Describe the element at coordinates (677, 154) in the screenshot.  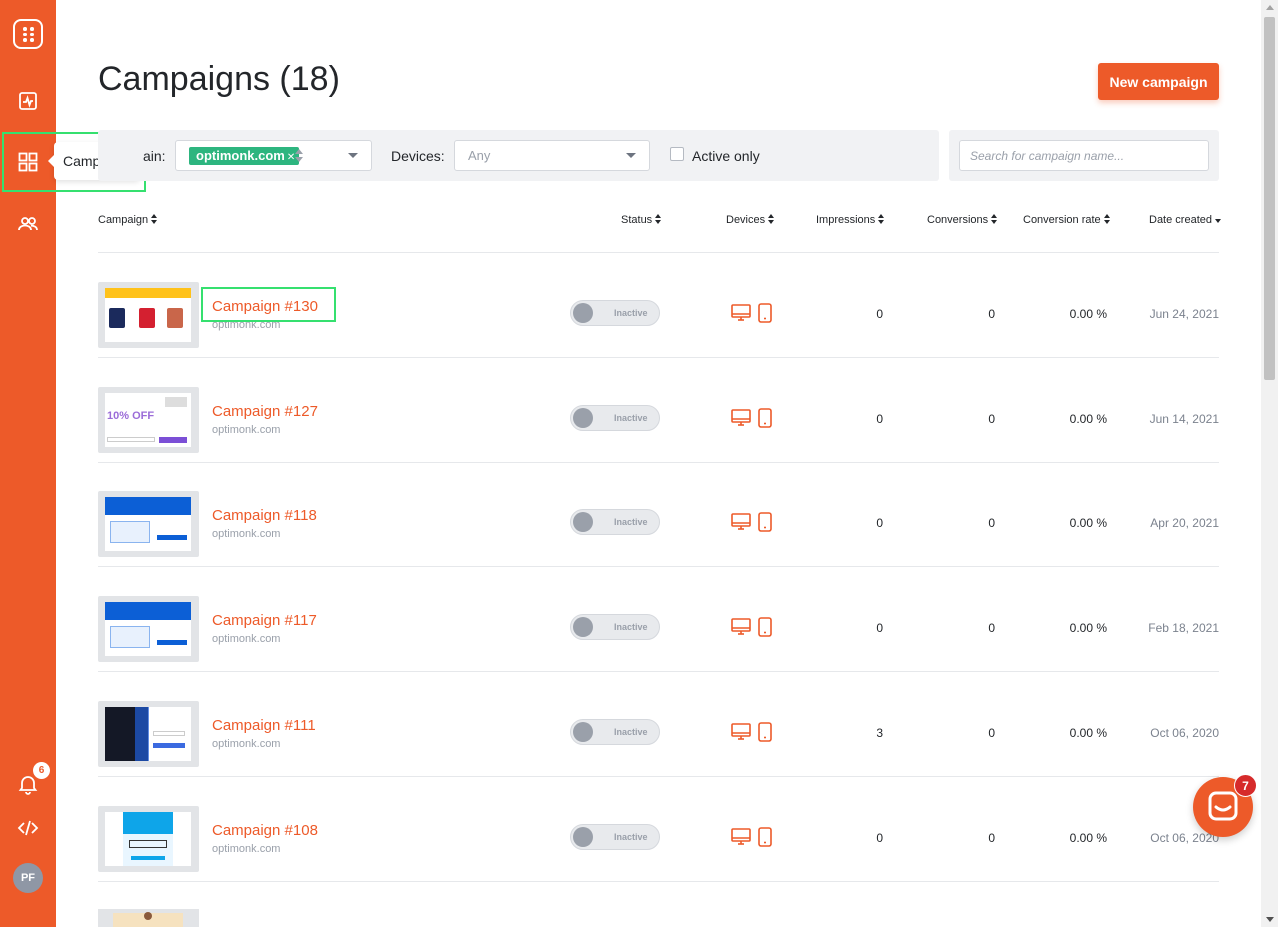
I see `active-only-checkbox` at that location.